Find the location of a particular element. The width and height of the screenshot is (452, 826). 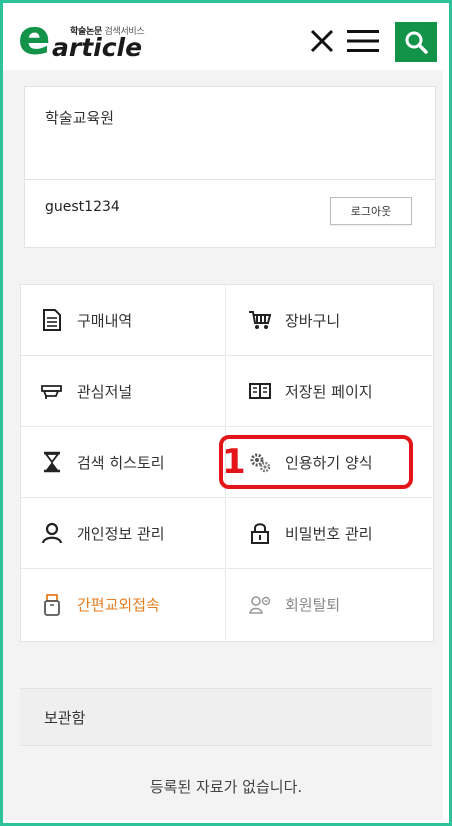

menu-item-purchase-history: 구매내역 is located at coordinates (123, 320).